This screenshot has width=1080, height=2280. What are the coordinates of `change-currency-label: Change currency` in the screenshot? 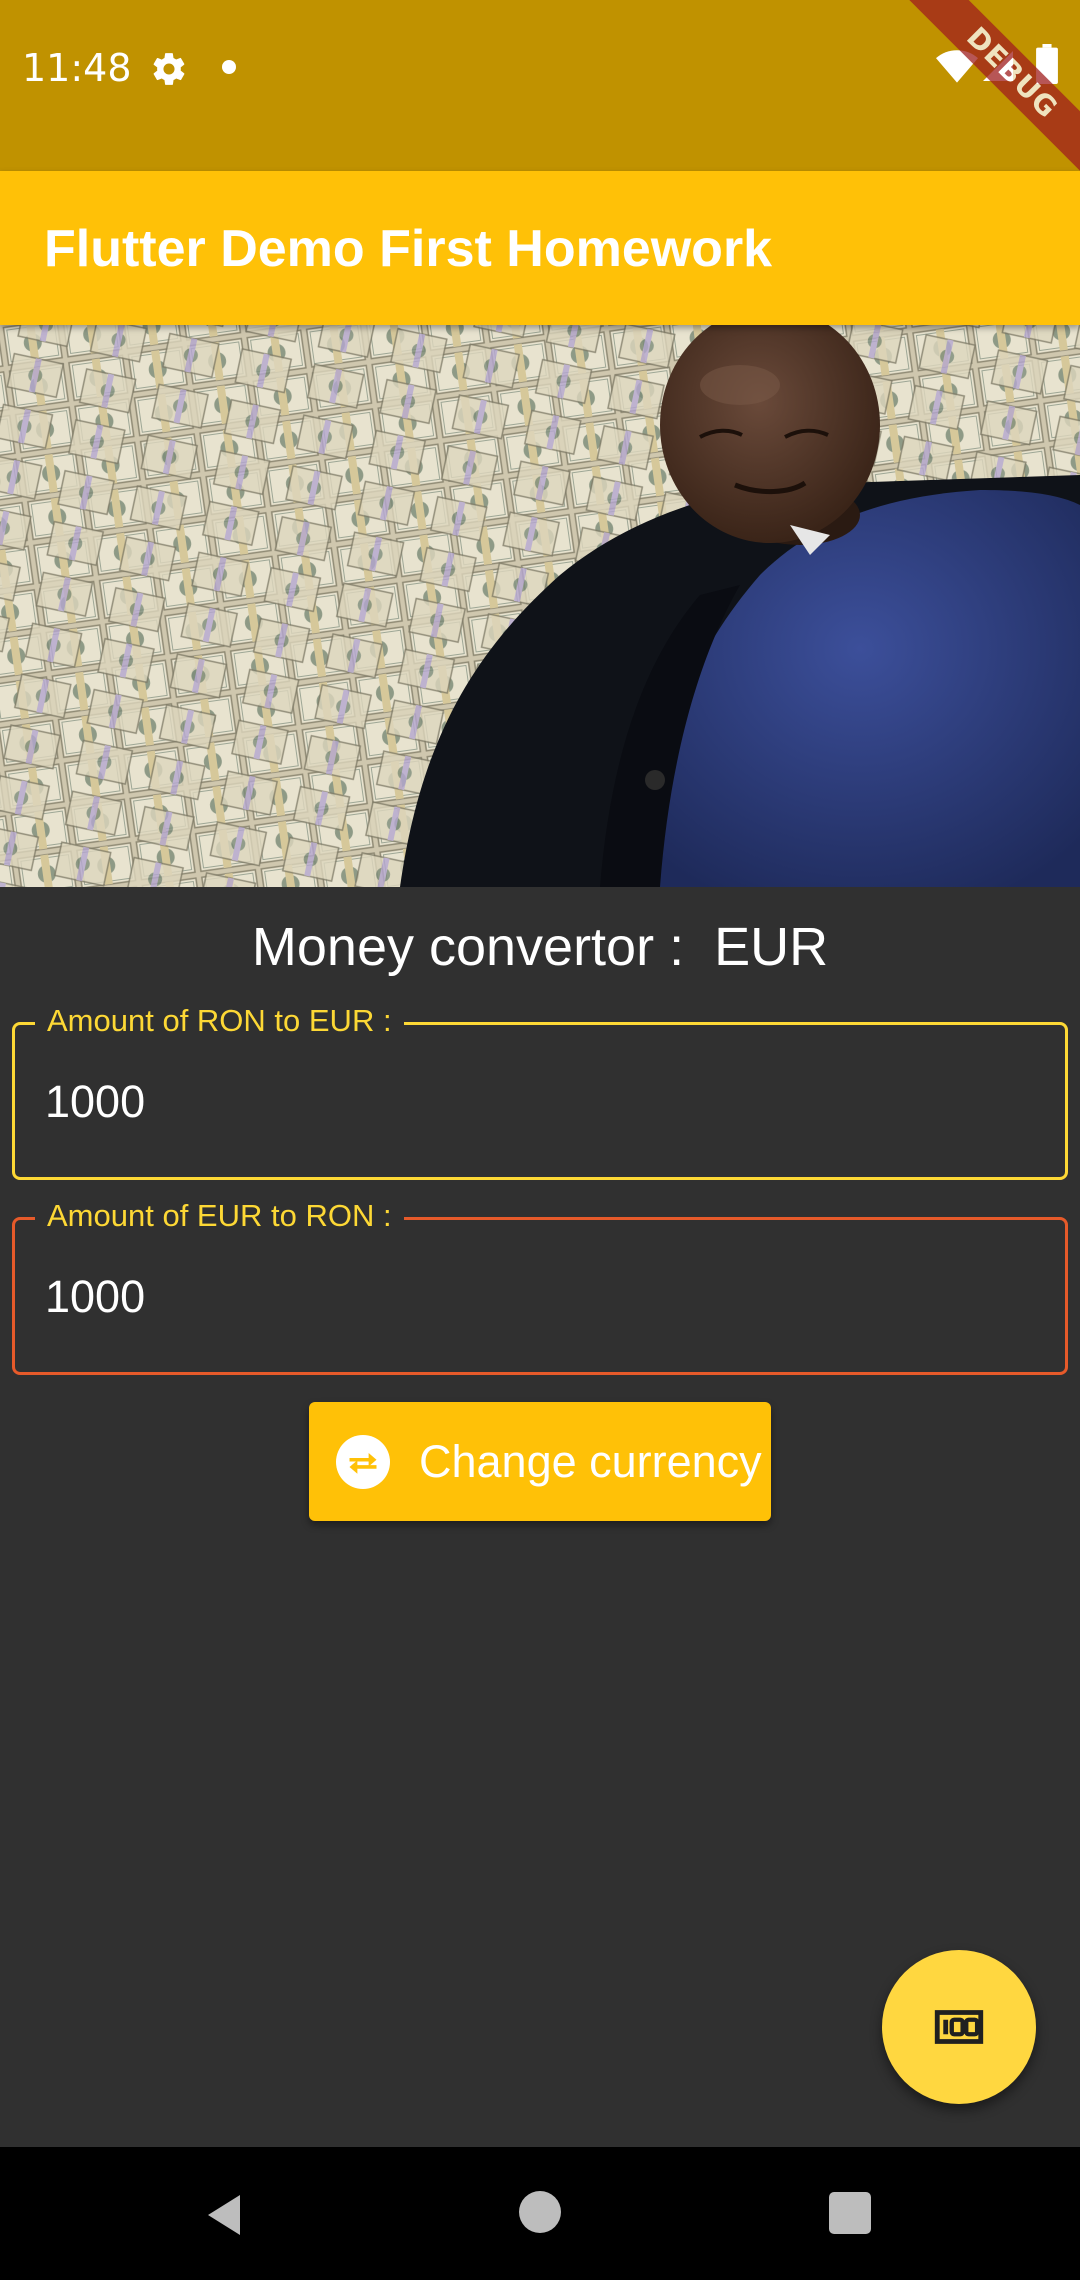 It's located at (590, 1461).